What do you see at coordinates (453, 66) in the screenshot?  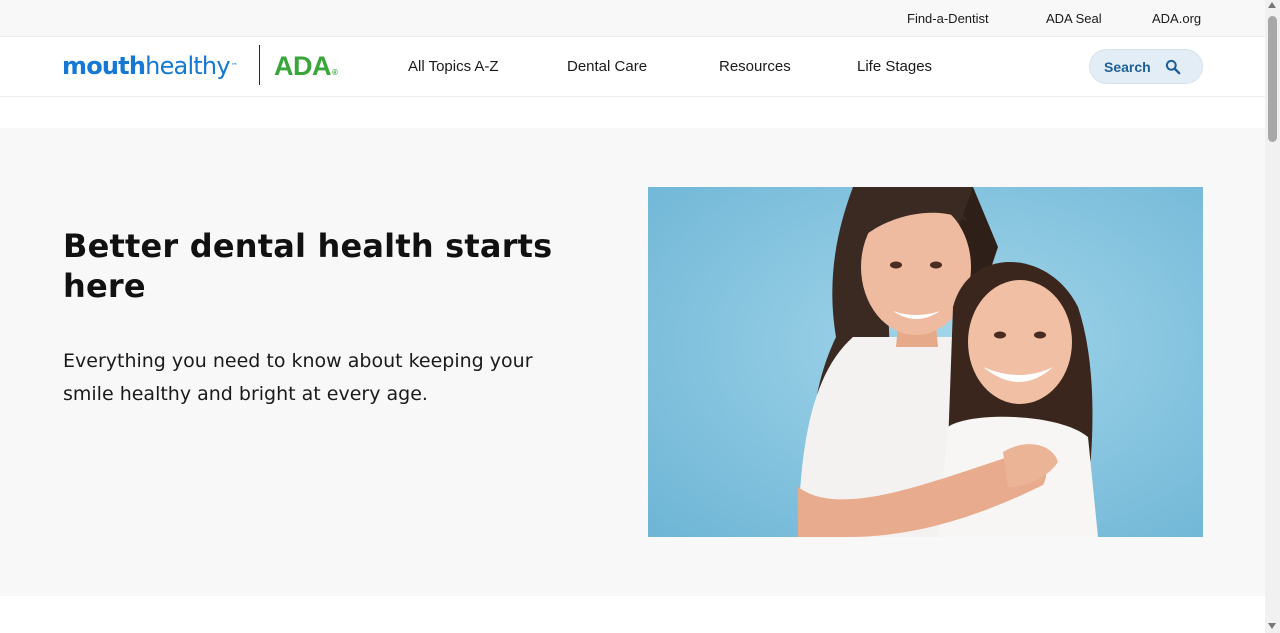 I see `nav-all-topics: All Topics A-Z` at bounding box center [453, 66].